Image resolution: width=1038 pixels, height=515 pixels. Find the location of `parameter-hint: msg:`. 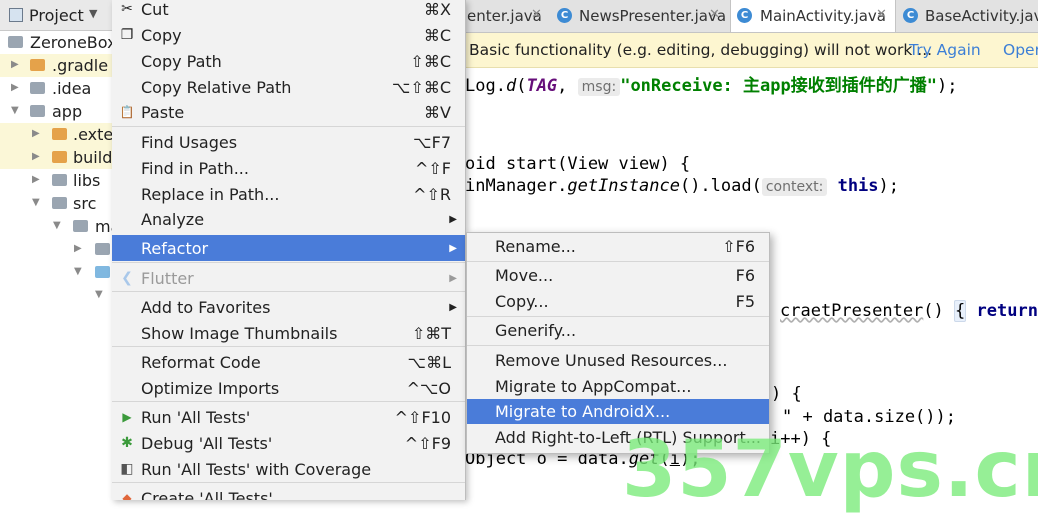

parameter-hint: msg: is located at coordinates (599, 87).